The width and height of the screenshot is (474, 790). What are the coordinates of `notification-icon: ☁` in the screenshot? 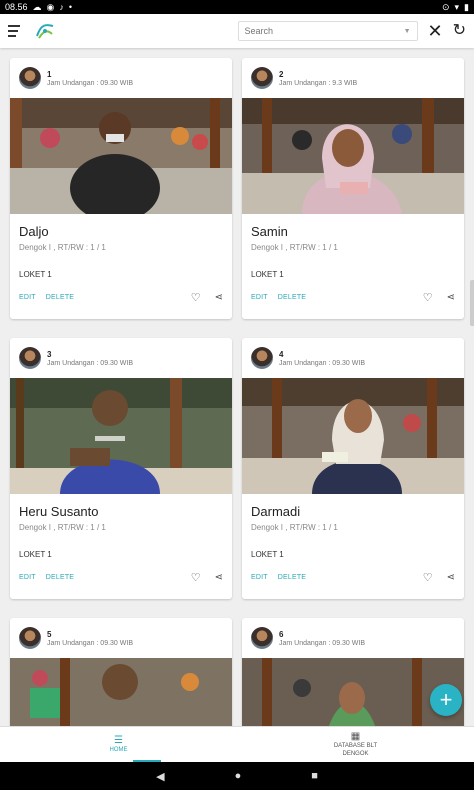 It's located at (37, 6).